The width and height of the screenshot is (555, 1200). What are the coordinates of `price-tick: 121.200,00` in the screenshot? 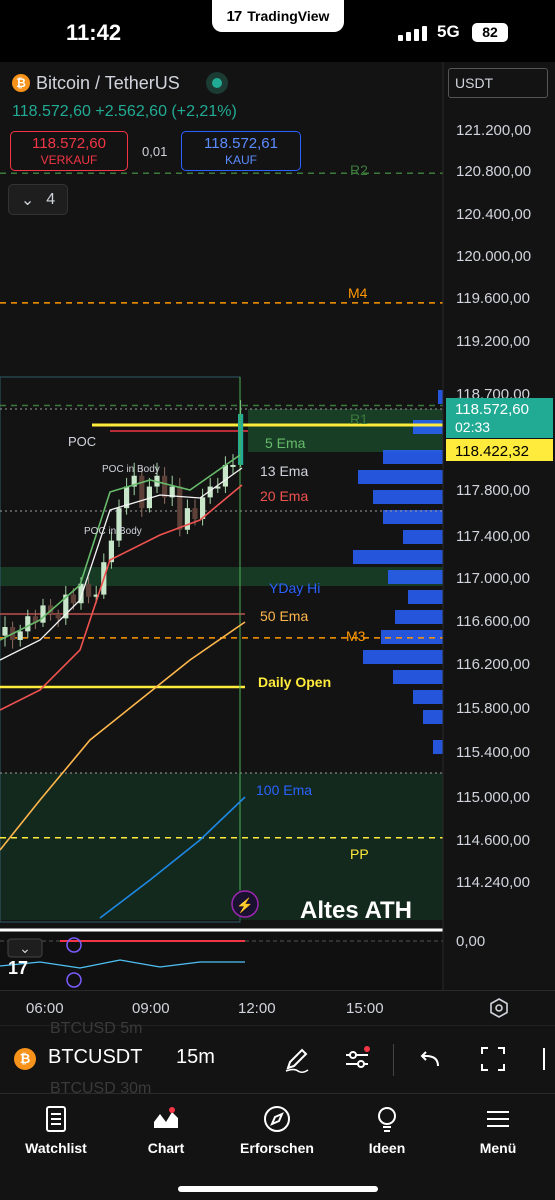 It's located at (493, 130).